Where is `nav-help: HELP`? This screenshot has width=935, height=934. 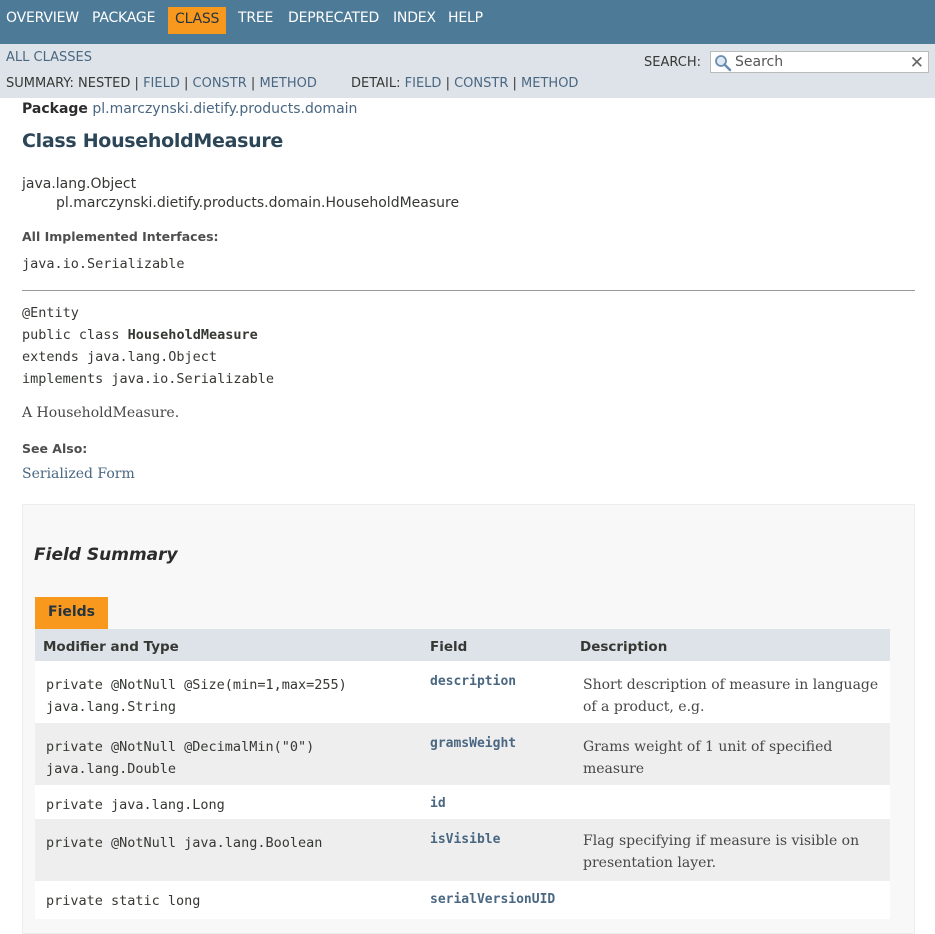
nav-help: HELP is located at coordinates (465, 18).